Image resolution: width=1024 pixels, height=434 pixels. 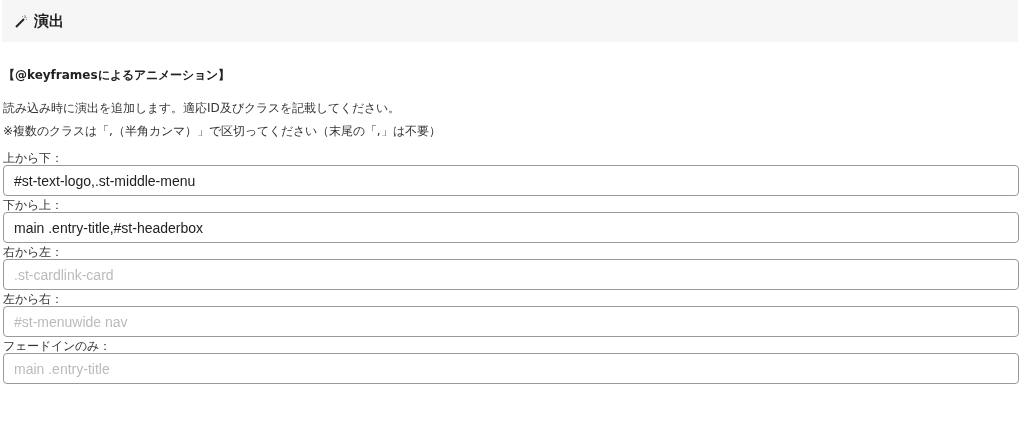 What do you see at coordinates (202, 108) in the screenshot?
I see `description-text: 読み込み時に演出を追加します。適応ID及びクラスを記載してください。` at bounding box center [202, 108].